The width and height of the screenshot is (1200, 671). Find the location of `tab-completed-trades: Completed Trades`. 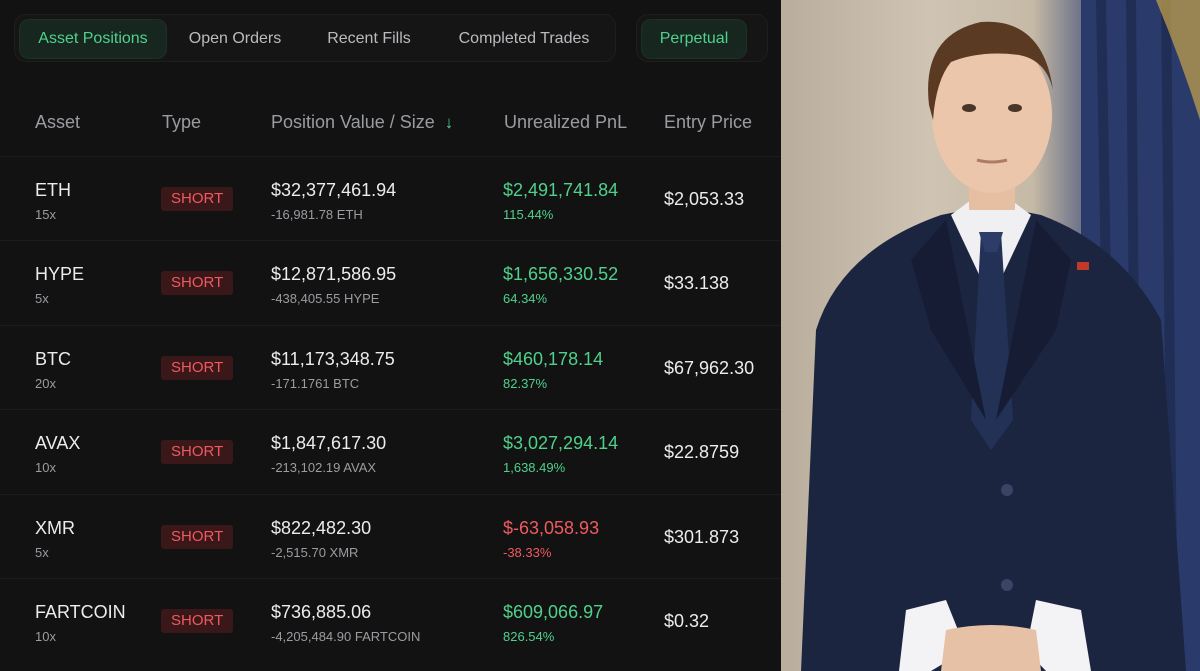

tab-completed-trades: Completed Trades is located at coordinates (524, 39).